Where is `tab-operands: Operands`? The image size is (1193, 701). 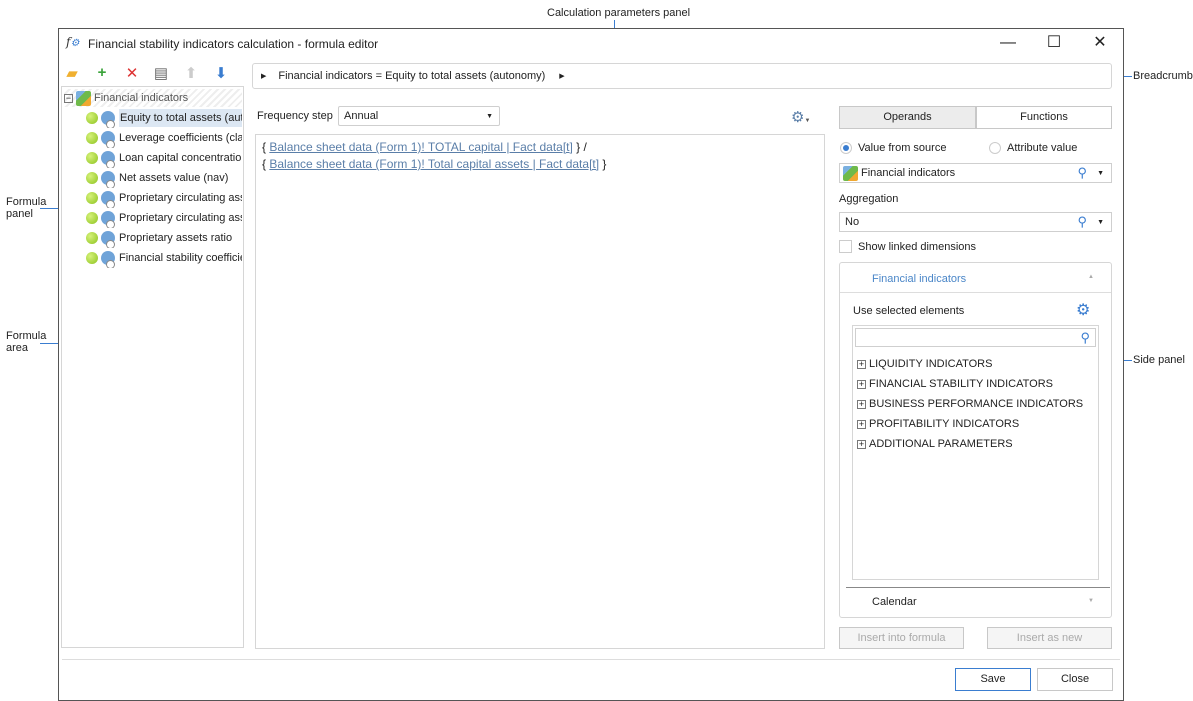 tab-operands: Operands is located at coordinates (907, 117).